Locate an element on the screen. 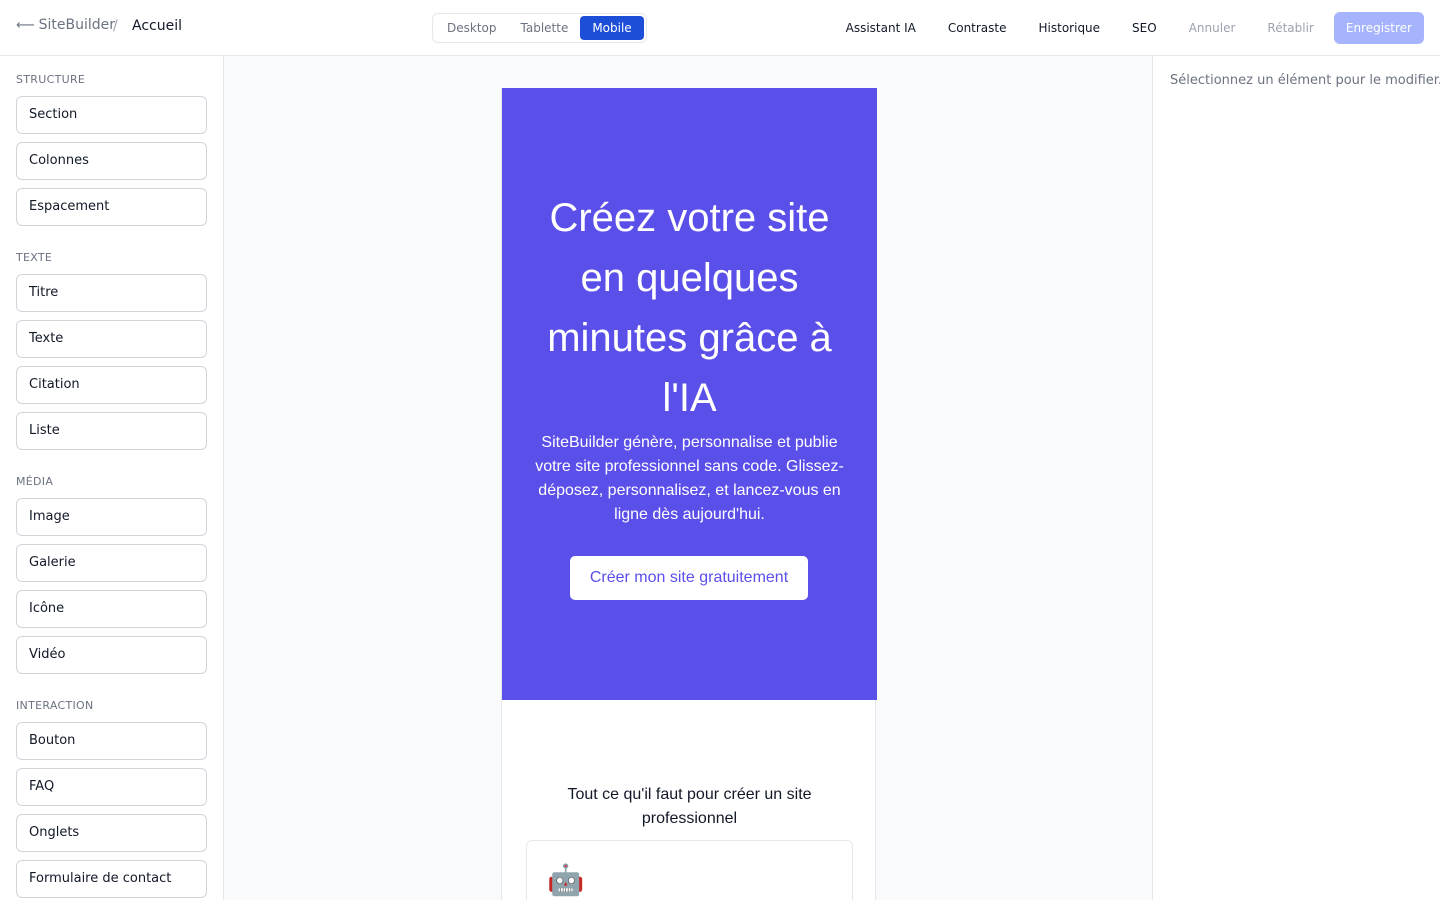  back-link: ⟵ SiteBuilder is located at coordinates (65, 25).